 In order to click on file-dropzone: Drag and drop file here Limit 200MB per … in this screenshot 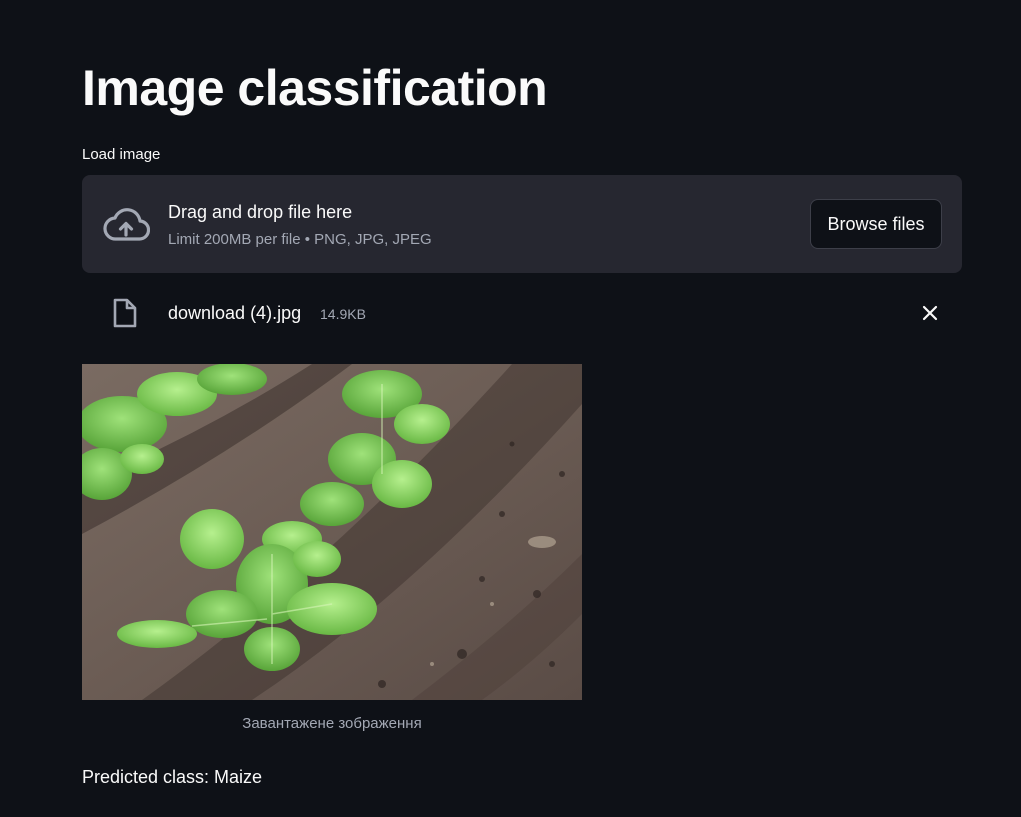, I will do `click(522, 224)`.